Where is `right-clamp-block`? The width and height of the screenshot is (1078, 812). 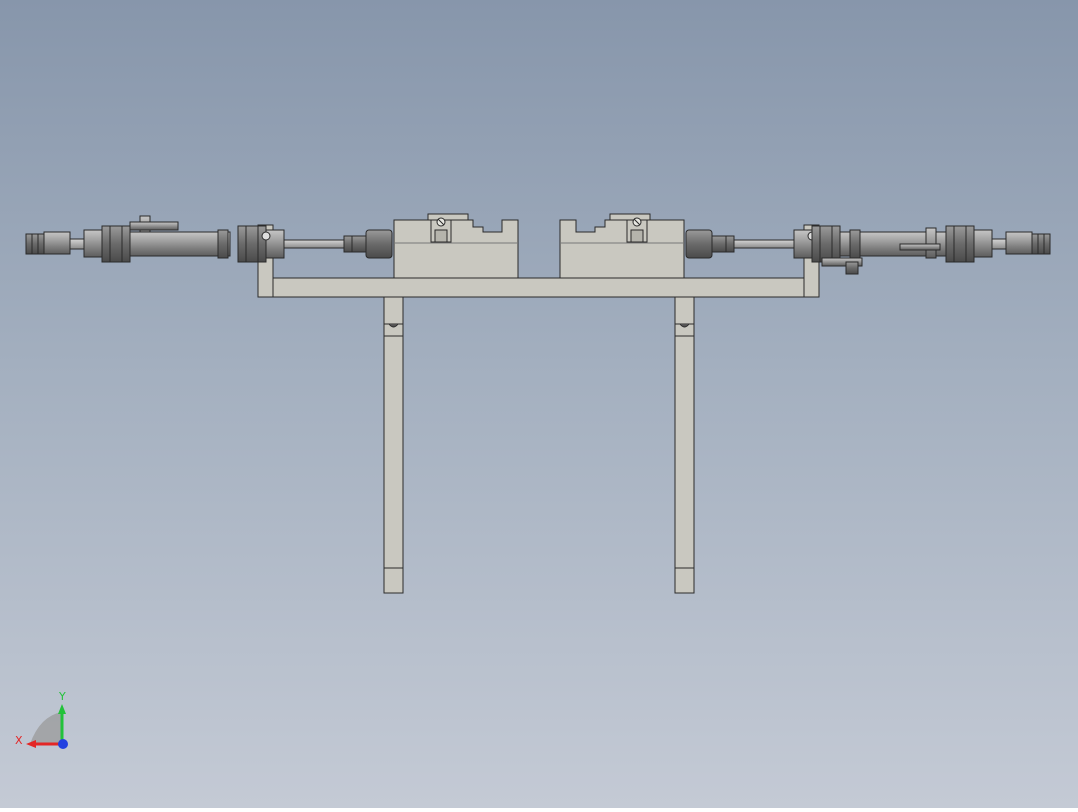
right-clamp-block is located at coordinates (622, 246).